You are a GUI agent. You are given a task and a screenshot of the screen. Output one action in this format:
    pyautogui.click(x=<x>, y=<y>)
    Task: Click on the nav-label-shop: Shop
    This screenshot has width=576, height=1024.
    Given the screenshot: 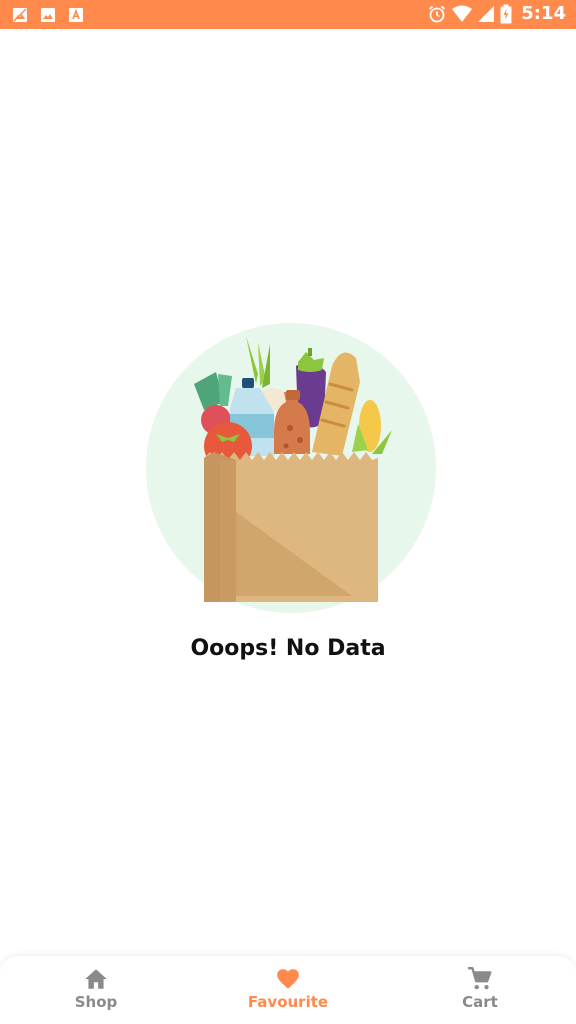 What is the action you would take?
    pyautogui.click(x=96, y=1002)
    